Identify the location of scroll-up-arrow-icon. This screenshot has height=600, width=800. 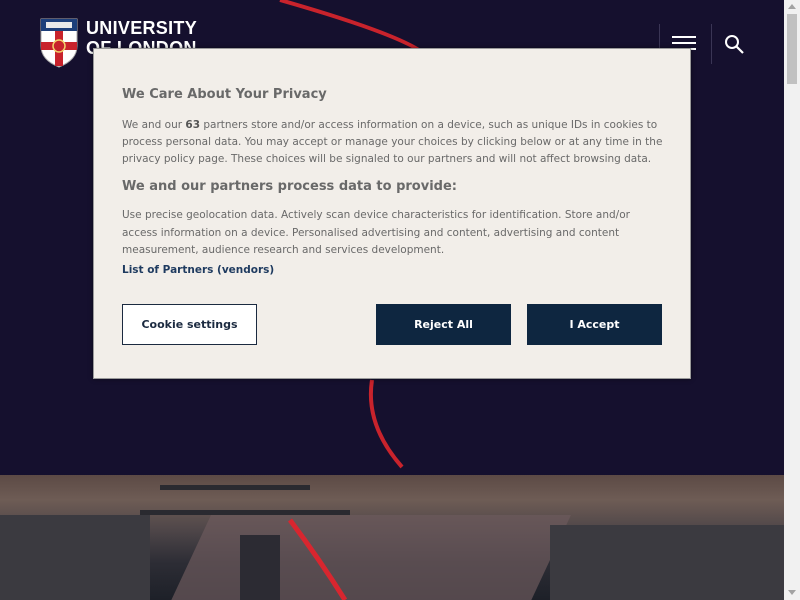
(792, 6).